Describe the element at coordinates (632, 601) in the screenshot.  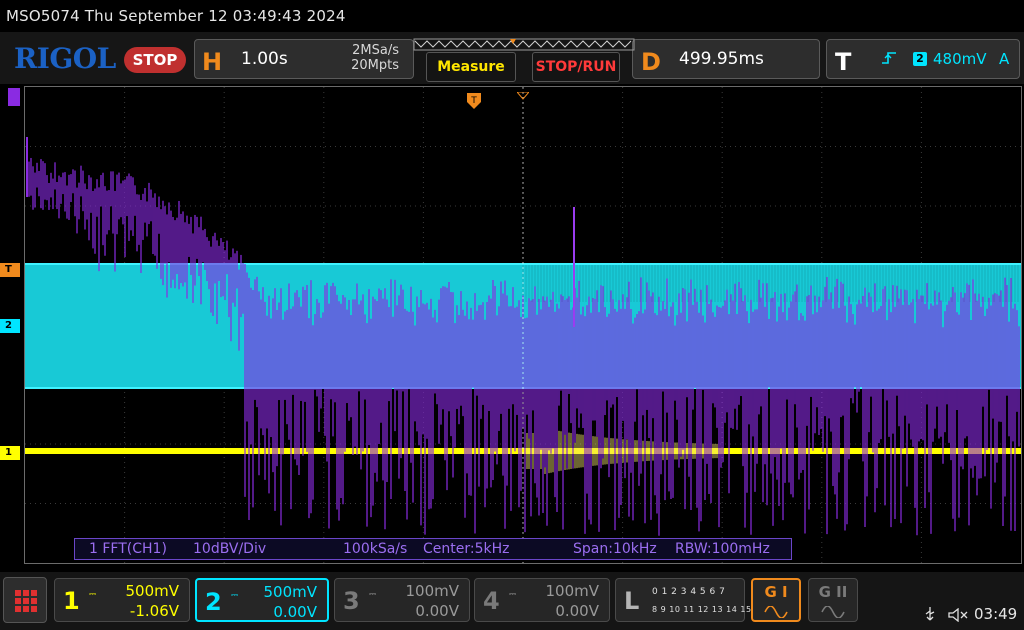
I see `logic-letter: L` at that location.